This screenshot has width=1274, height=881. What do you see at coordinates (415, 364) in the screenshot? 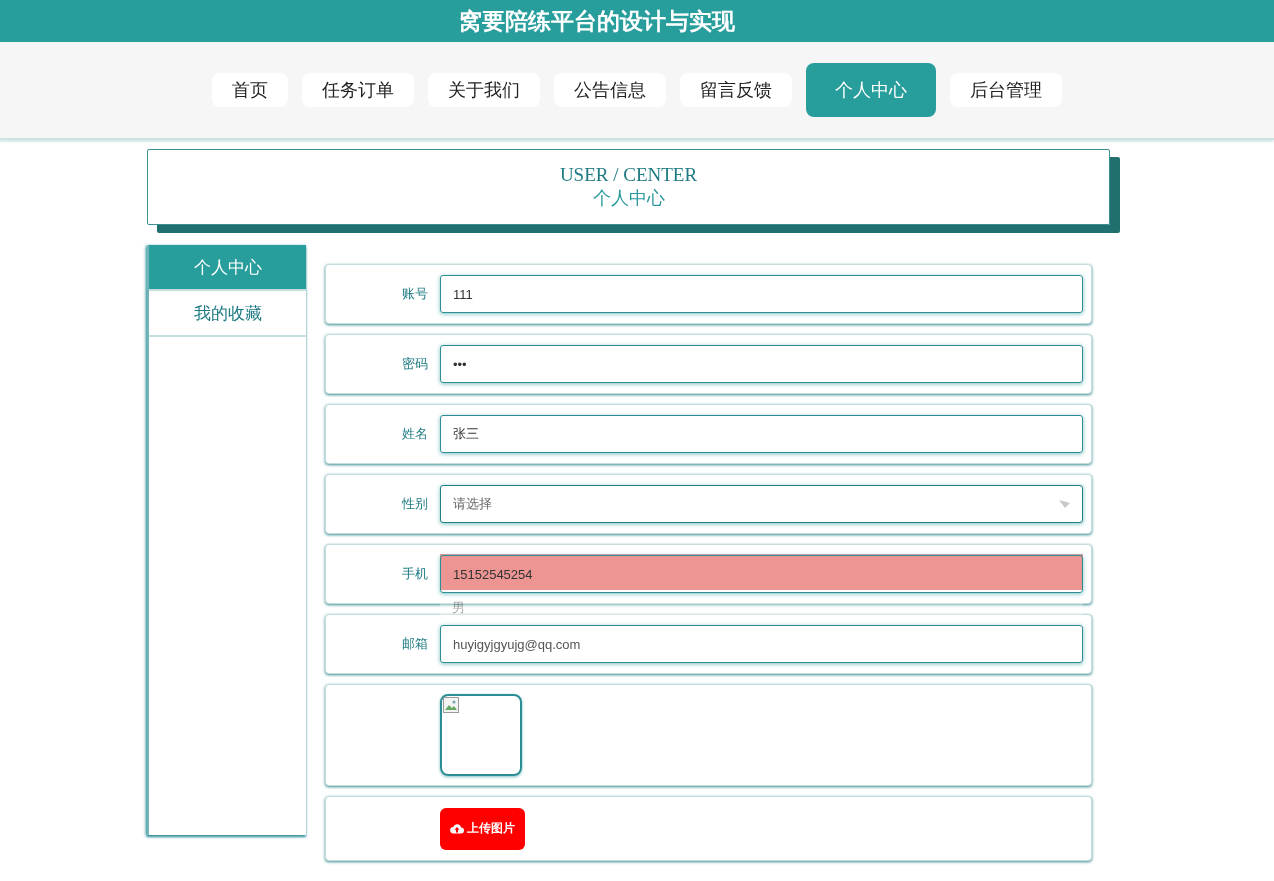
I see `field-label: 密码` at bounding box center [415, 364].